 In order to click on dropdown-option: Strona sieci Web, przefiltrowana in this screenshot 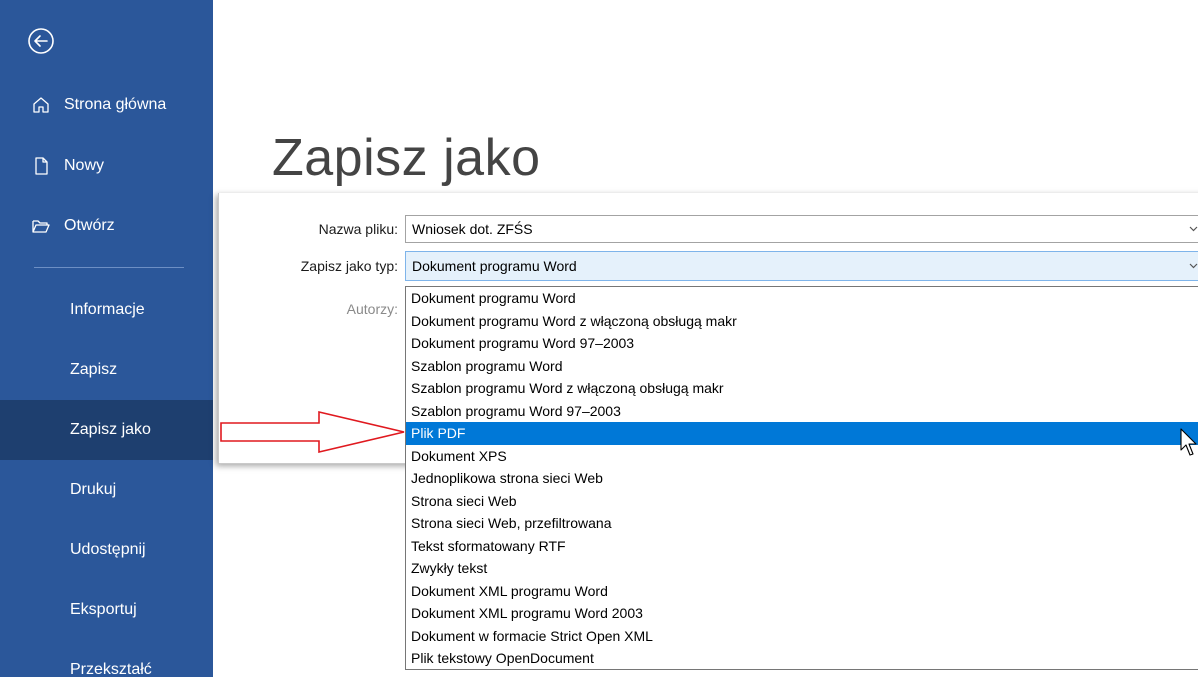, I will do `click(802, 523)`.